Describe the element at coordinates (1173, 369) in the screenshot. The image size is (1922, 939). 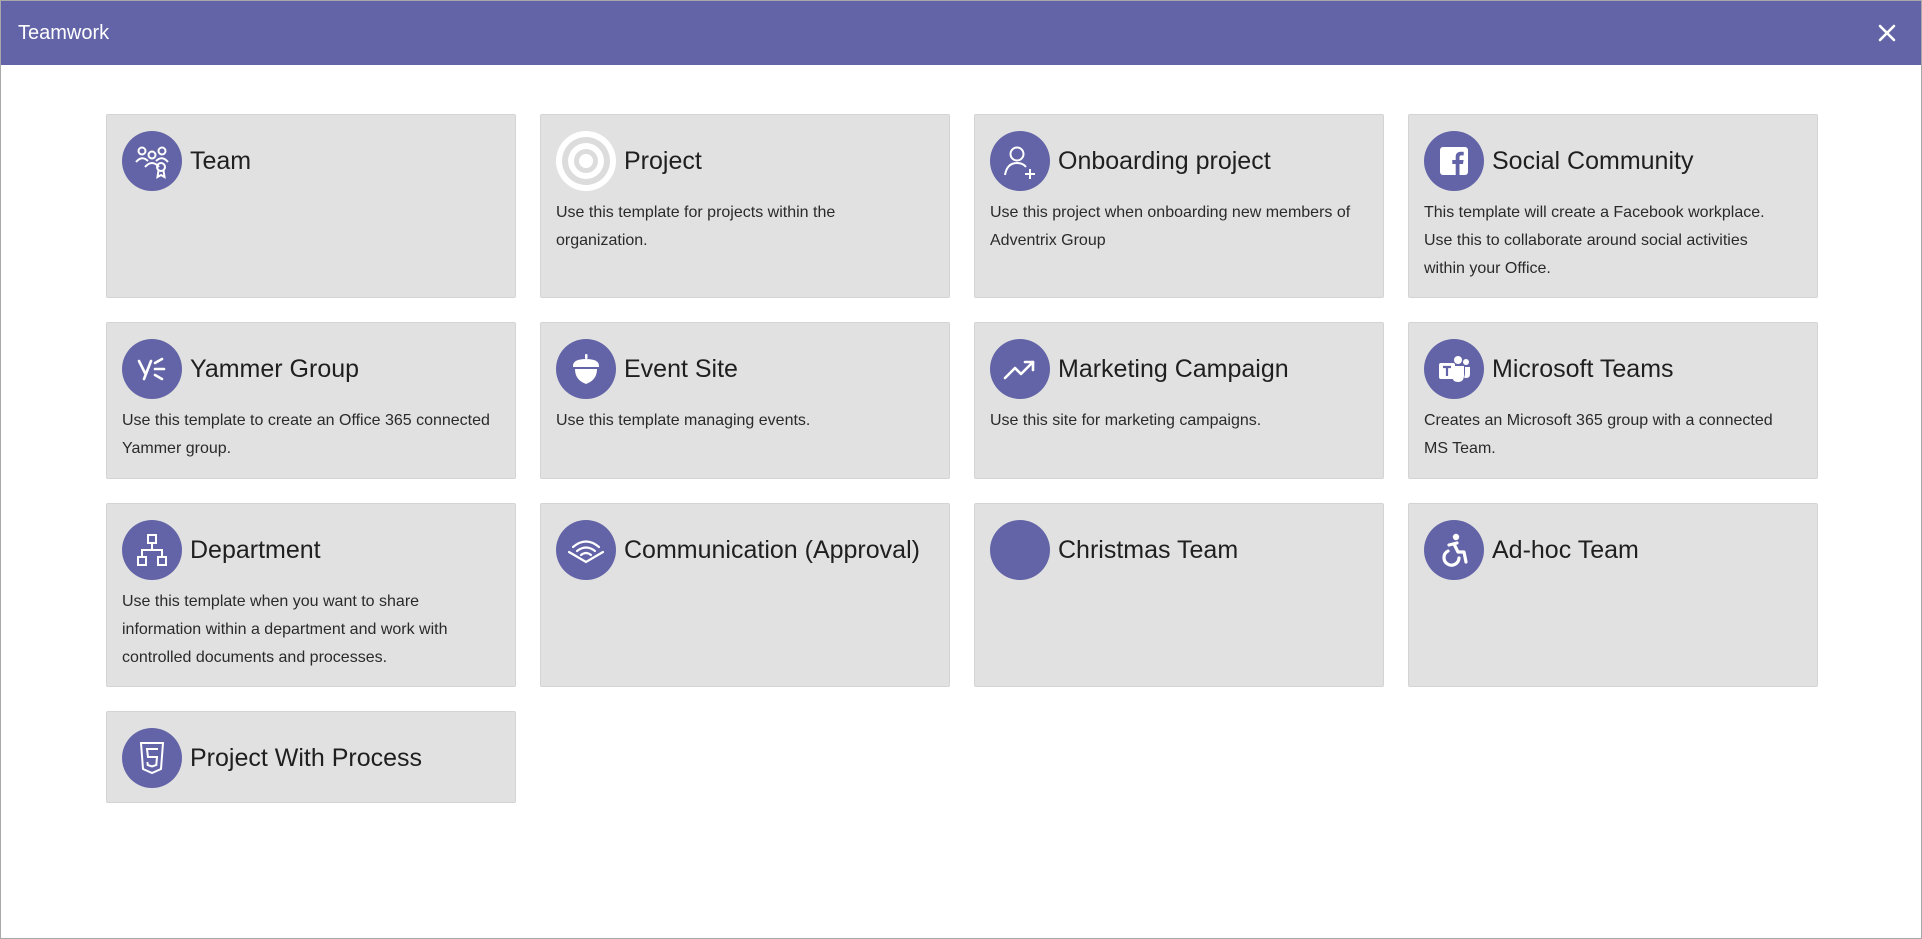
I see `template-title: Marketing Campaign` at that location.